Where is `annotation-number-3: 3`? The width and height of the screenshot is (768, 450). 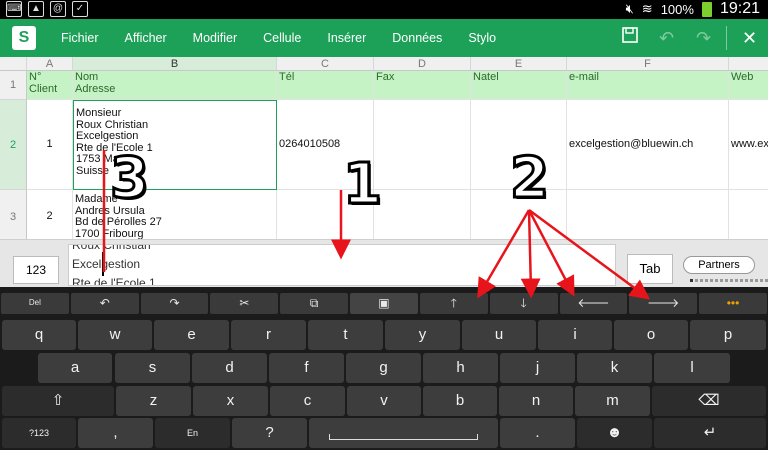 annotation-number-3: 3 is located at coordinates (130, 179).